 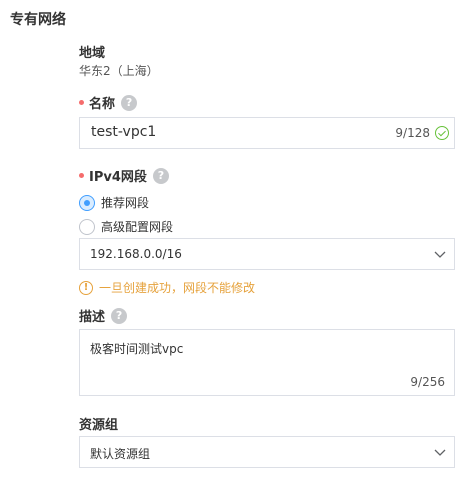 What do you see at coordinates (412, 133) in the screenshot?
I see `name-char-count: 9/128` at bounding box center [412, 133].